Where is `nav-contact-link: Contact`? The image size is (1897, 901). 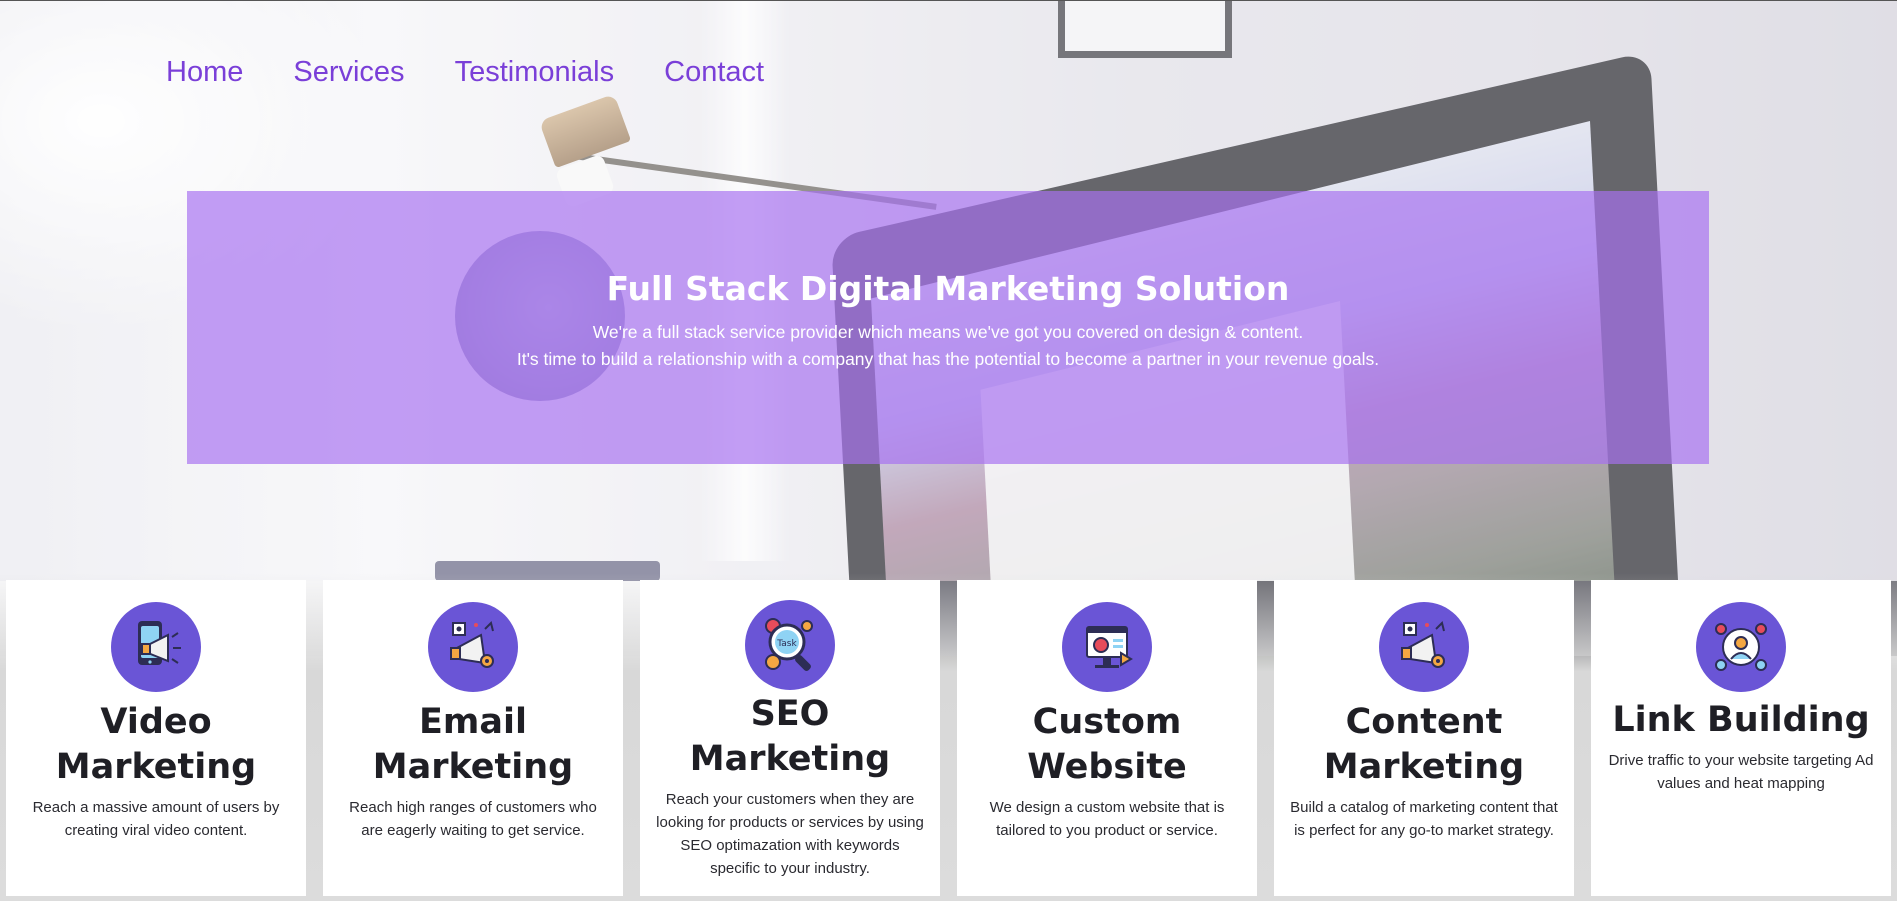 nav-contact-link: Contact is located at coordinates (714, 72).